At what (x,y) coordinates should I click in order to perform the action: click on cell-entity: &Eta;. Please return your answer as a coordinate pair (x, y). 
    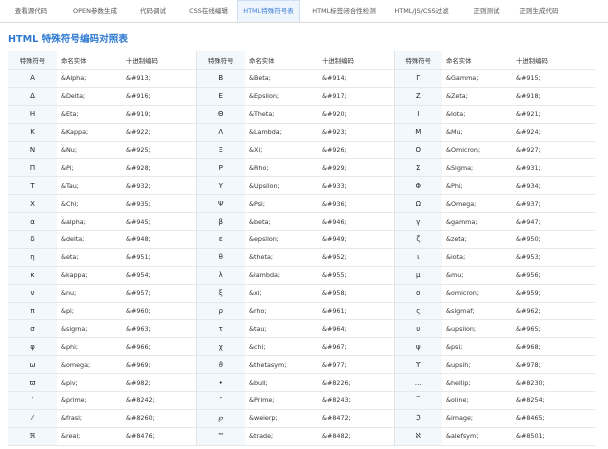
    Looking at the image, I should click on (89, 114).